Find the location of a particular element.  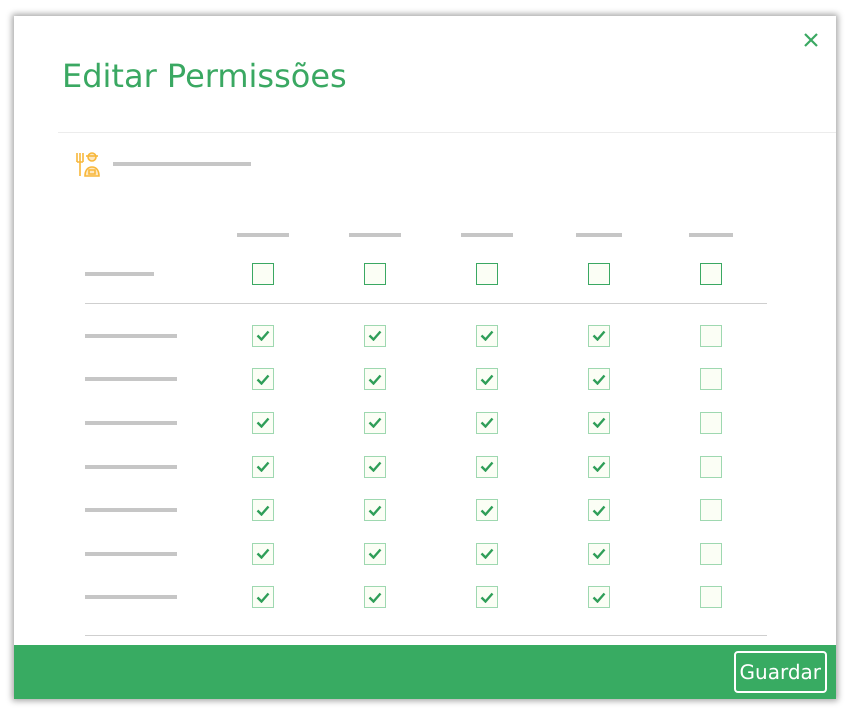

save-button: Guardar is located at coordinates (780, 672).